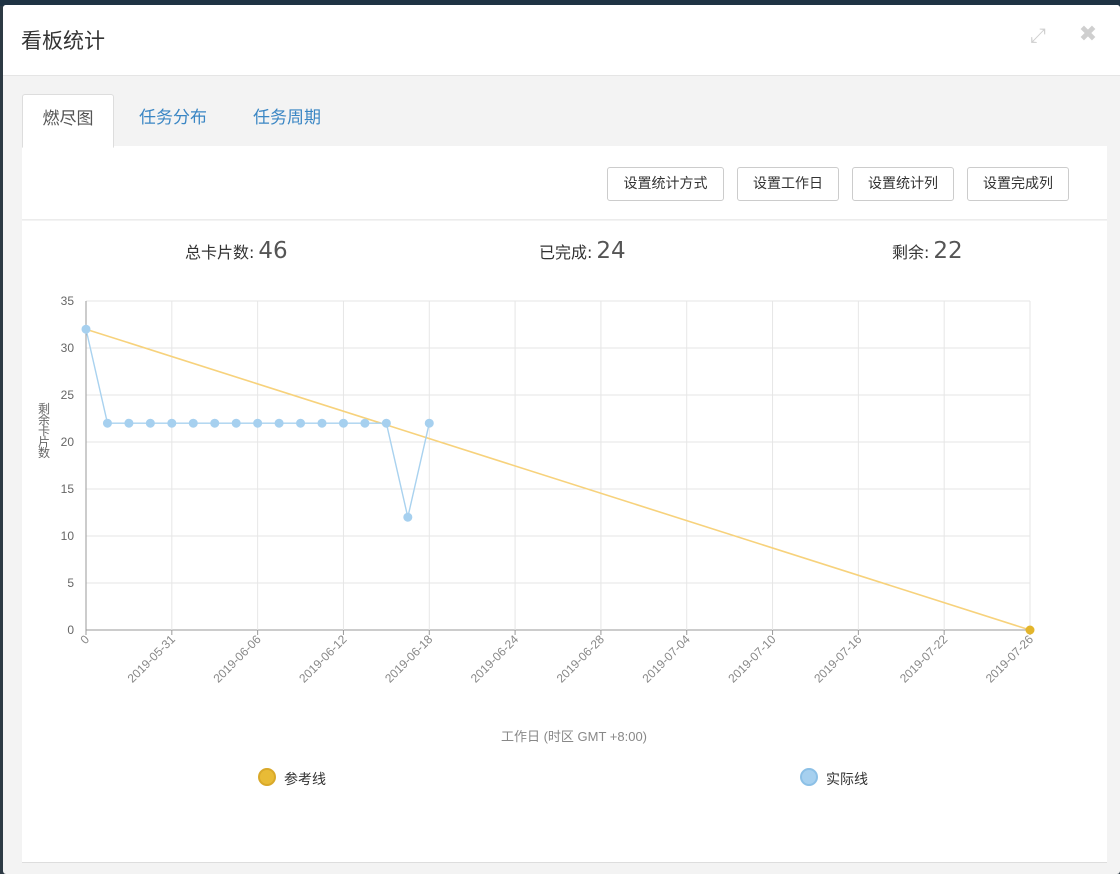  Describe the element at coordinates (1010, 659) in the screenshot. I see `x-tick-label: 2019-07-26` at that location.